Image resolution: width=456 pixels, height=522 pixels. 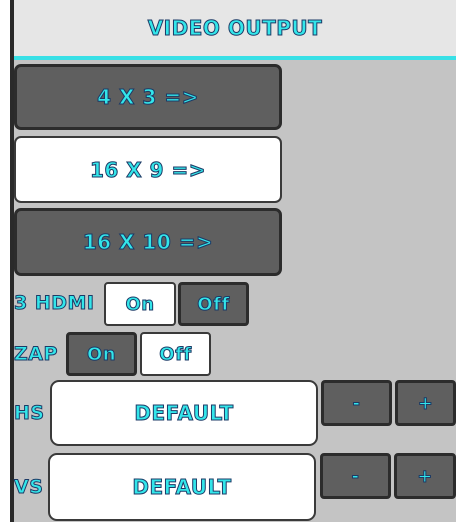 I want to click on vs-label: VS, so click(x=28, y=487).